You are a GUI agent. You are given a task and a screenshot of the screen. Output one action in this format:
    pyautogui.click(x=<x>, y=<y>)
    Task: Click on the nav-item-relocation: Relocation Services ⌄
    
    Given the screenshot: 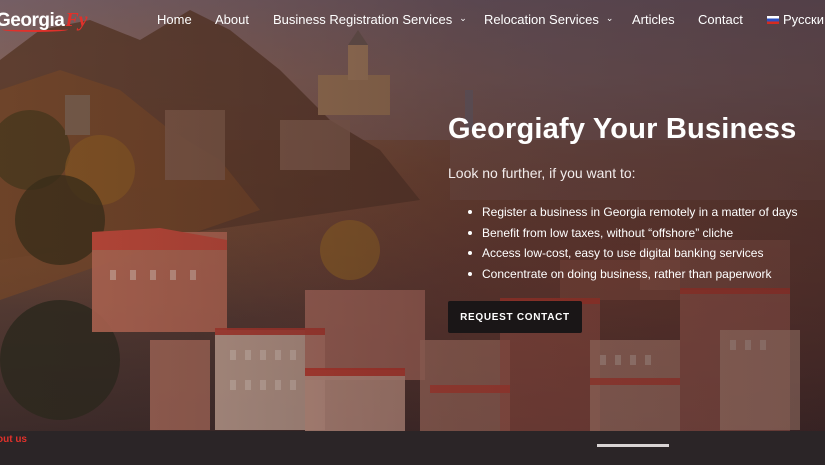 What is the action you would take?
    pyautogui.click(x=558, y=19)
    